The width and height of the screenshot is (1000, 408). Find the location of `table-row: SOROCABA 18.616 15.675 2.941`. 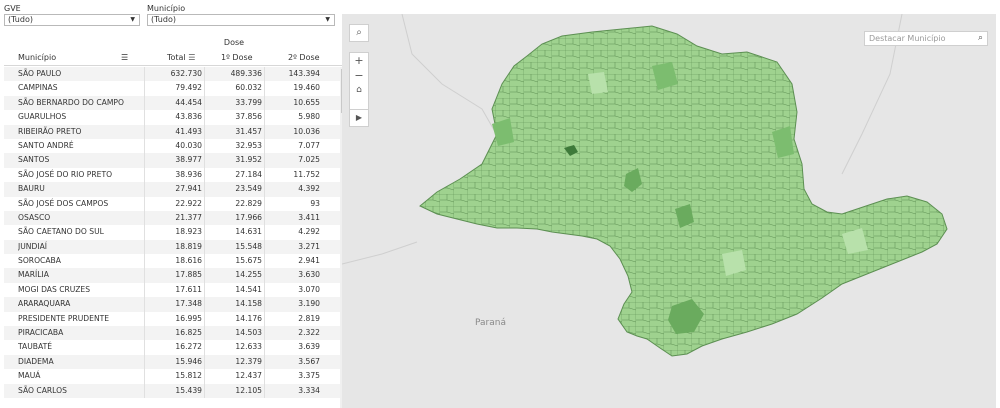

table-row: SOROCABA 18.616 15.675 2.941 is located at coordinates (177, 261).